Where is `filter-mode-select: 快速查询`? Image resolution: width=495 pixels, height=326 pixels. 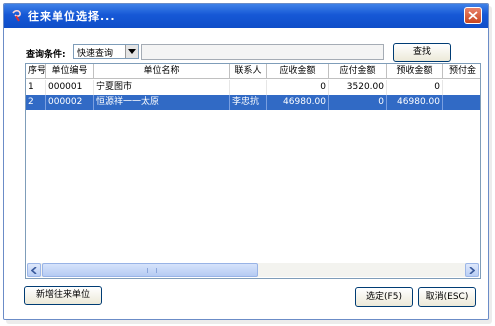
filter-mode-select: 快速查询 is located at coordinates (106, 51).